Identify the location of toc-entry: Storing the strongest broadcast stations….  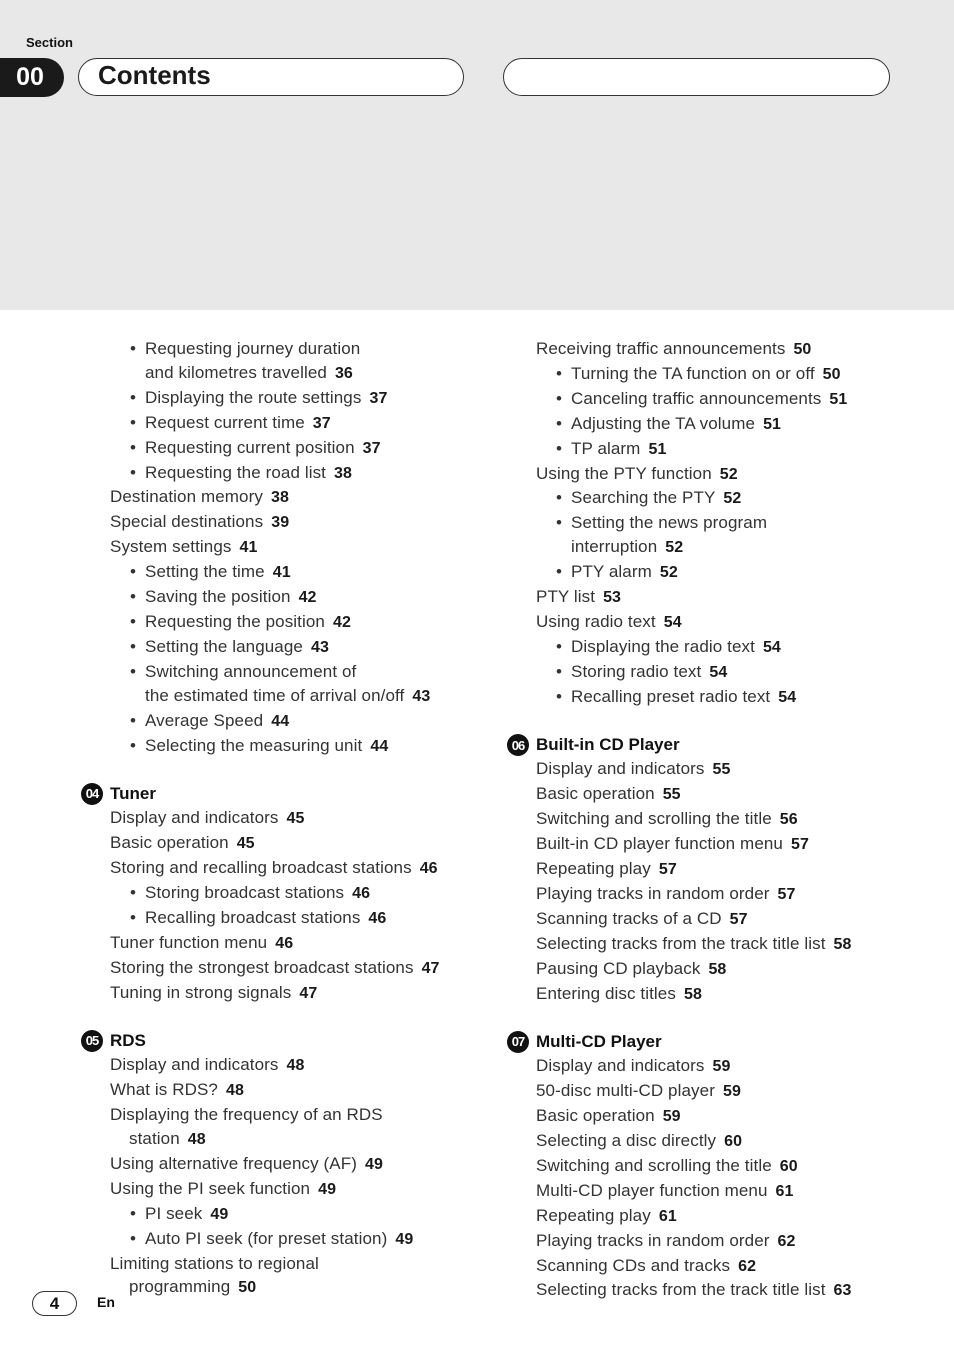
(300, 968).